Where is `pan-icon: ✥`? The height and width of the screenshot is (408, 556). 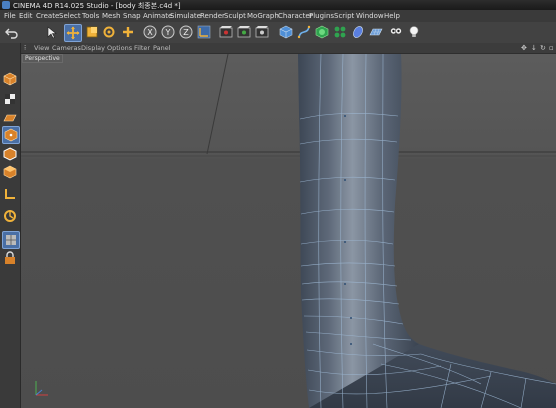
pan-icon: ✥ is located at coordinates (524, 48).